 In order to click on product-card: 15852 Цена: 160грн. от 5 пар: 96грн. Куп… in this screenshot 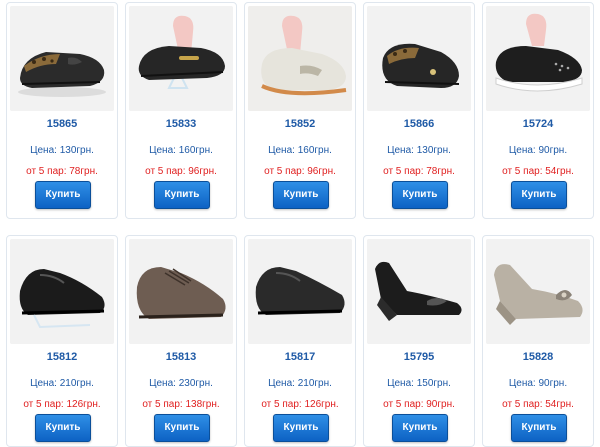, I will do `click(300, 110)`.